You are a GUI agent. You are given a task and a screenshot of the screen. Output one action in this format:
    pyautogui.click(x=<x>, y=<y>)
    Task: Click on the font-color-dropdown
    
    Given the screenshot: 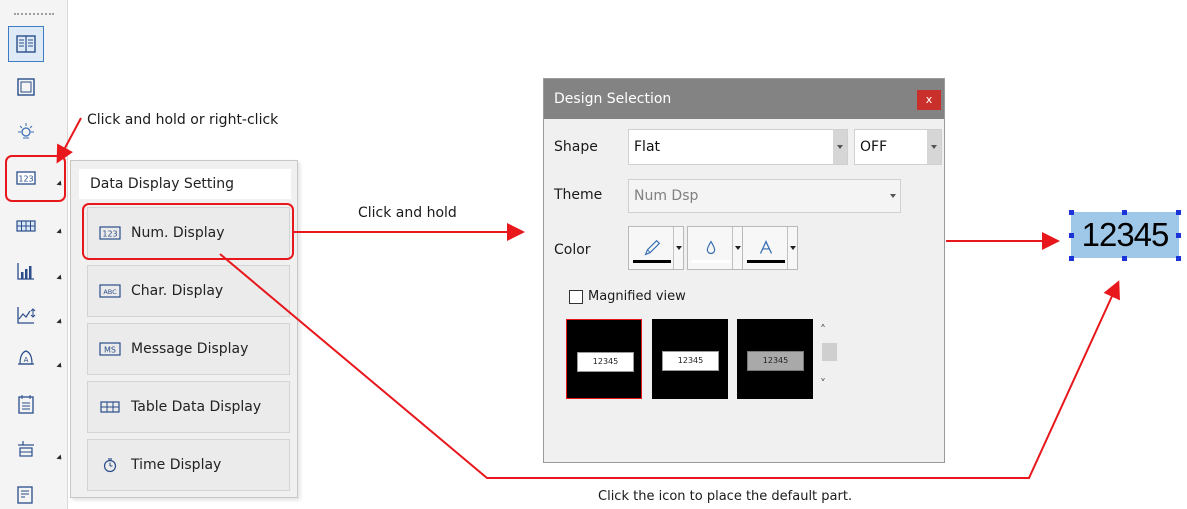 What is the action you would take?
    pyautogui.click(x=792, y=248)
    